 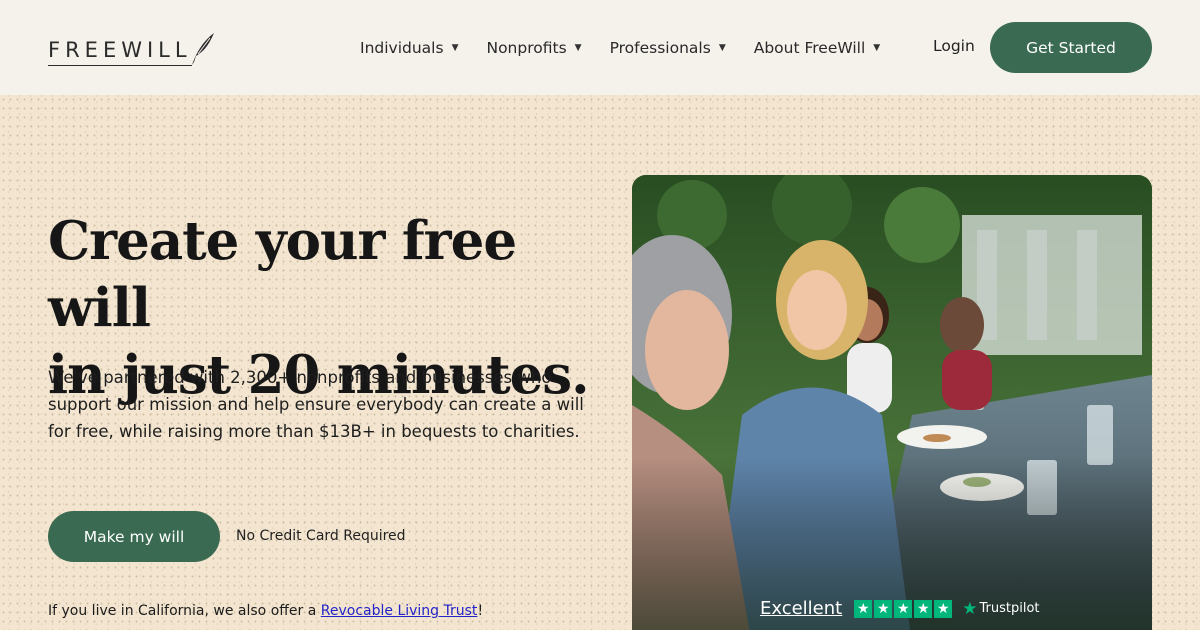 What do you see at coordinates (526, 47) in the screenshot?
I see `nav-label: Nonprofits` at bounding box center [526, 47].